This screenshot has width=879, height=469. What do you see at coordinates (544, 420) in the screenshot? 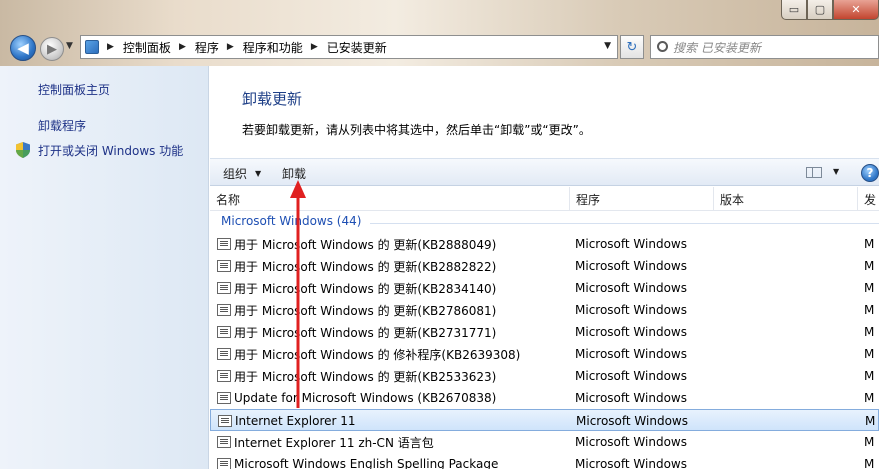
I see `table-row: Internet Explorer 11 Microsoft Windows M` at bounding box center [544, 420].